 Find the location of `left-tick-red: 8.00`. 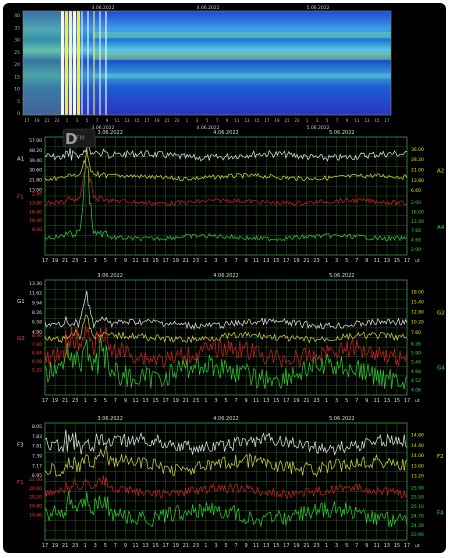

left-tick-red: 8.00 is located at coordinates (37, 230).